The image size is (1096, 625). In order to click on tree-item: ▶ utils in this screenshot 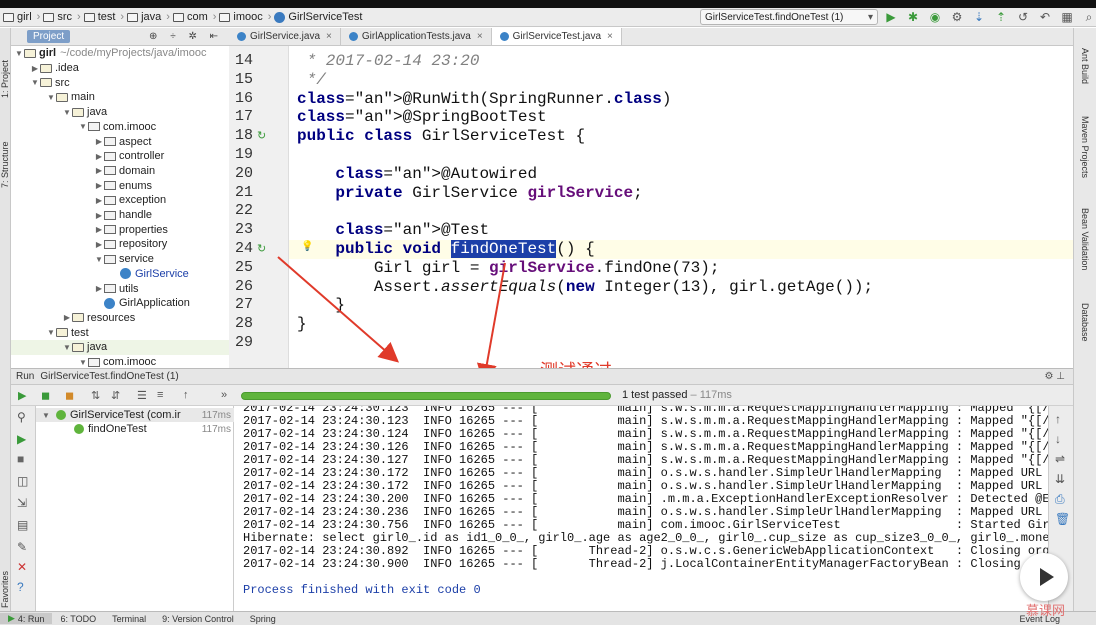, I will do `click(120, 288)`.